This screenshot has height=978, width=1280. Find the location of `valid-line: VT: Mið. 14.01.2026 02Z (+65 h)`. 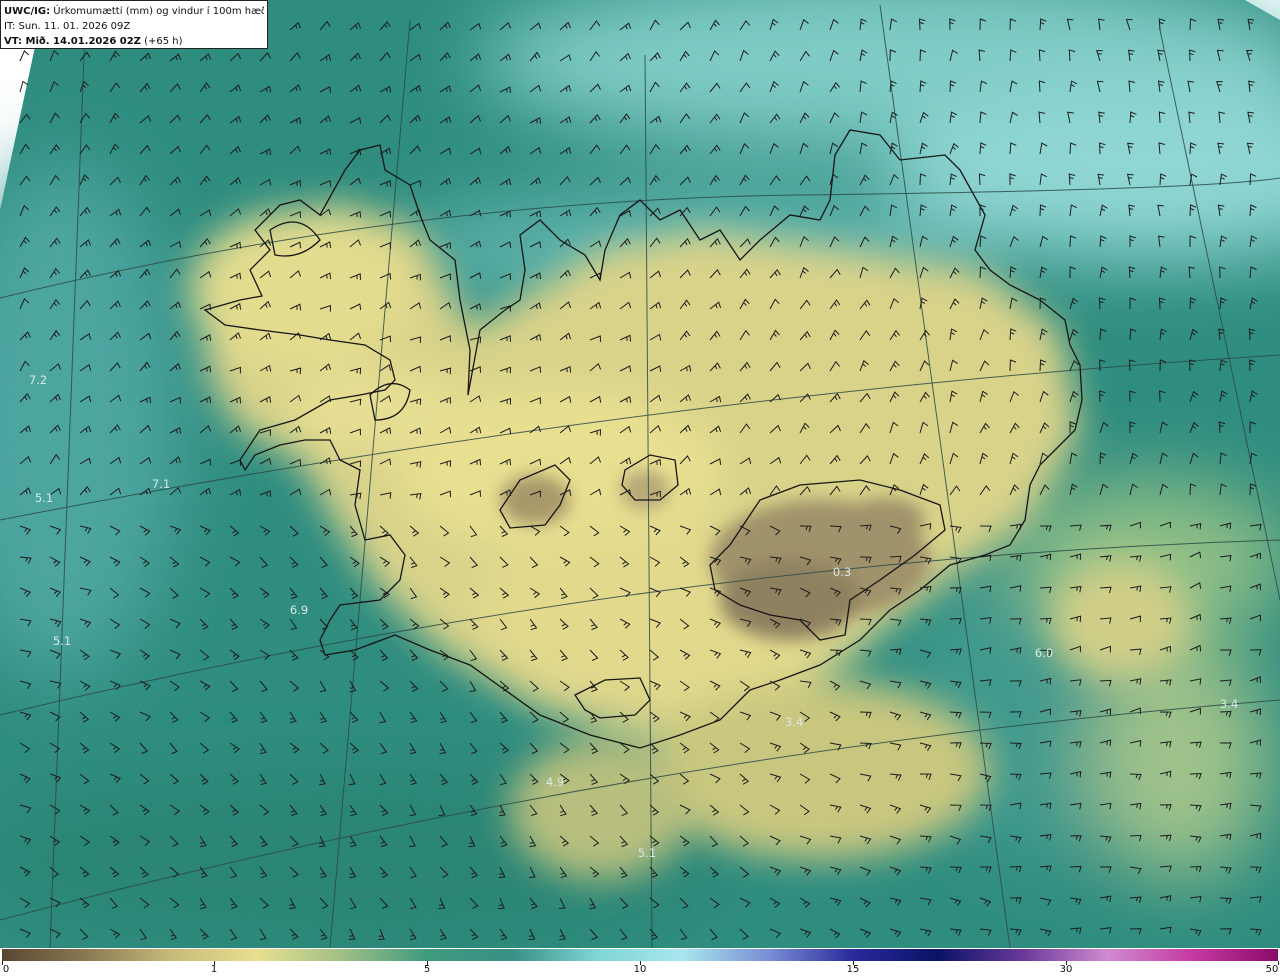

valid-line: VT: Mið. 14.01.2026 02Z (+65 h) is located at coordinates (134, 41).